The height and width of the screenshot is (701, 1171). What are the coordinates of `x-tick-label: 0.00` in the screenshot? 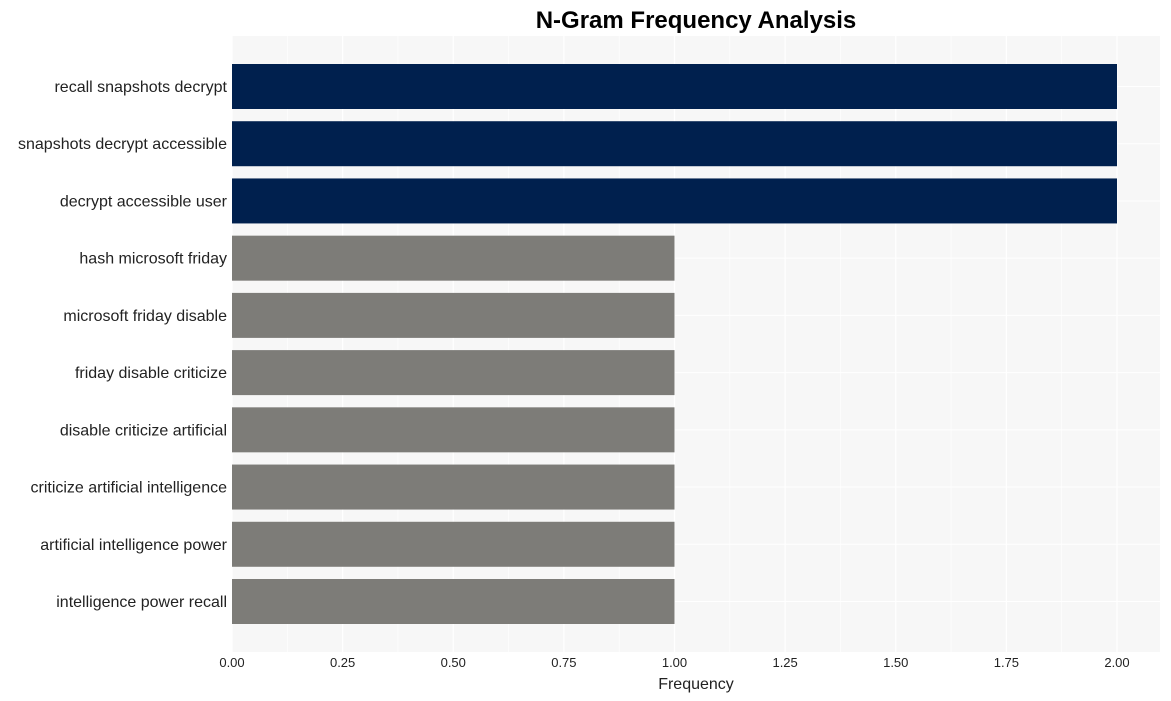 It's located at (231, 662).